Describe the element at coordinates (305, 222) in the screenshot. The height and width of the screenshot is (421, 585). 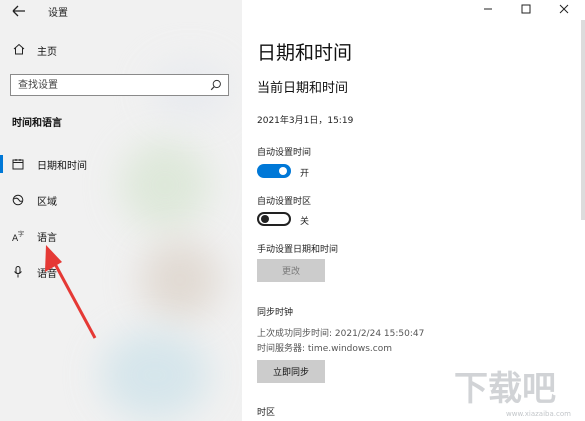
I see `auto-timezone-state: 关` at that location.